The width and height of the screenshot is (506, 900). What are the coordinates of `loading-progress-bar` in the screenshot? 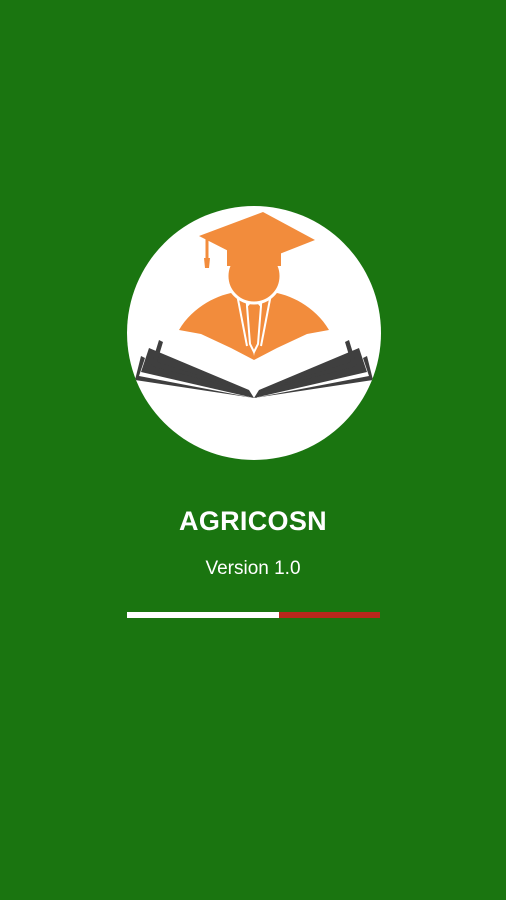 It's located at (253, 615).